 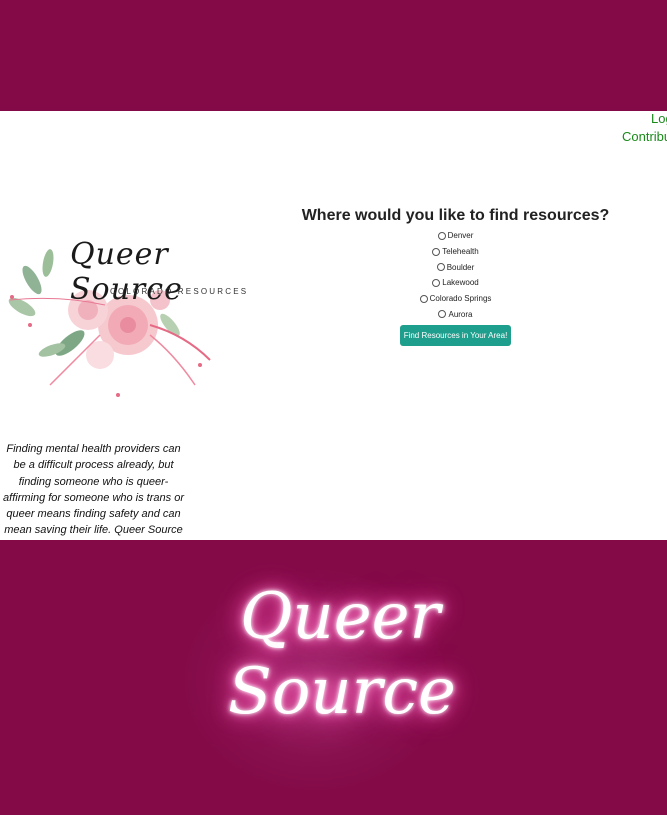 What do you see at coordinates (436, 251) in the screenshot?
I see `radio-telehealth` at bounding box center [436, 251].